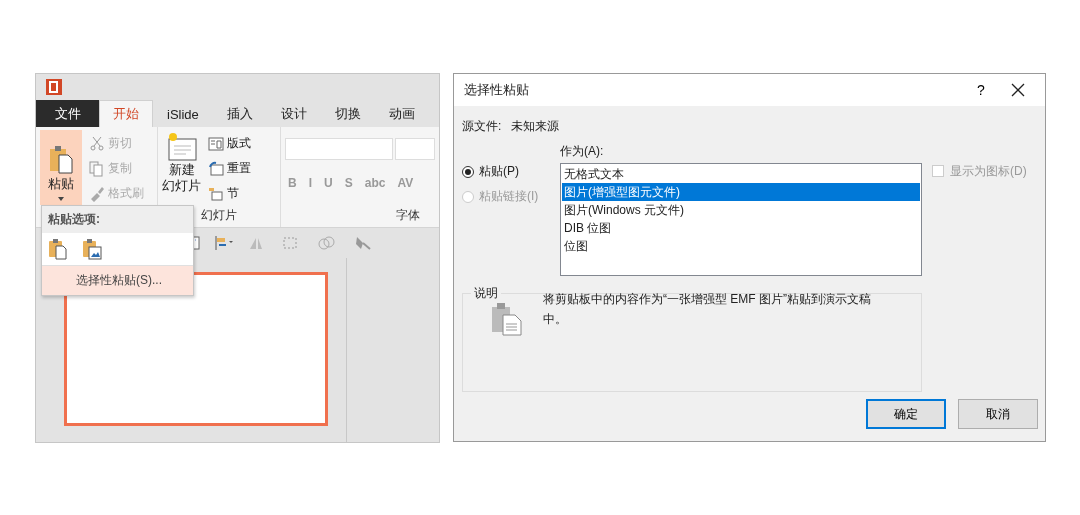  Describe the element at coordinates (54, 87) in the screenshot. I see `app-logo-icon` at that location.